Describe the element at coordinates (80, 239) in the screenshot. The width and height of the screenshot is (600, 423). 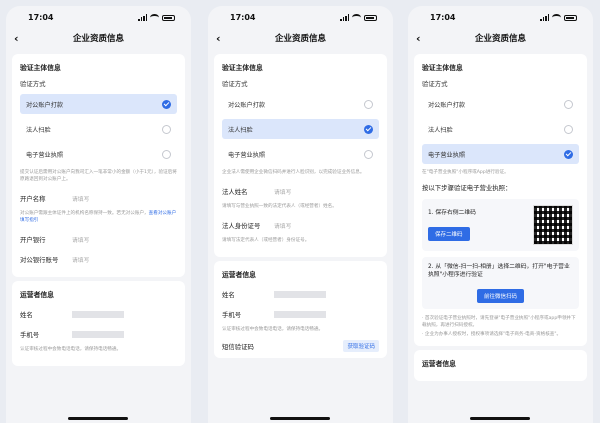
I see `bank-input: 请填写` at that location.